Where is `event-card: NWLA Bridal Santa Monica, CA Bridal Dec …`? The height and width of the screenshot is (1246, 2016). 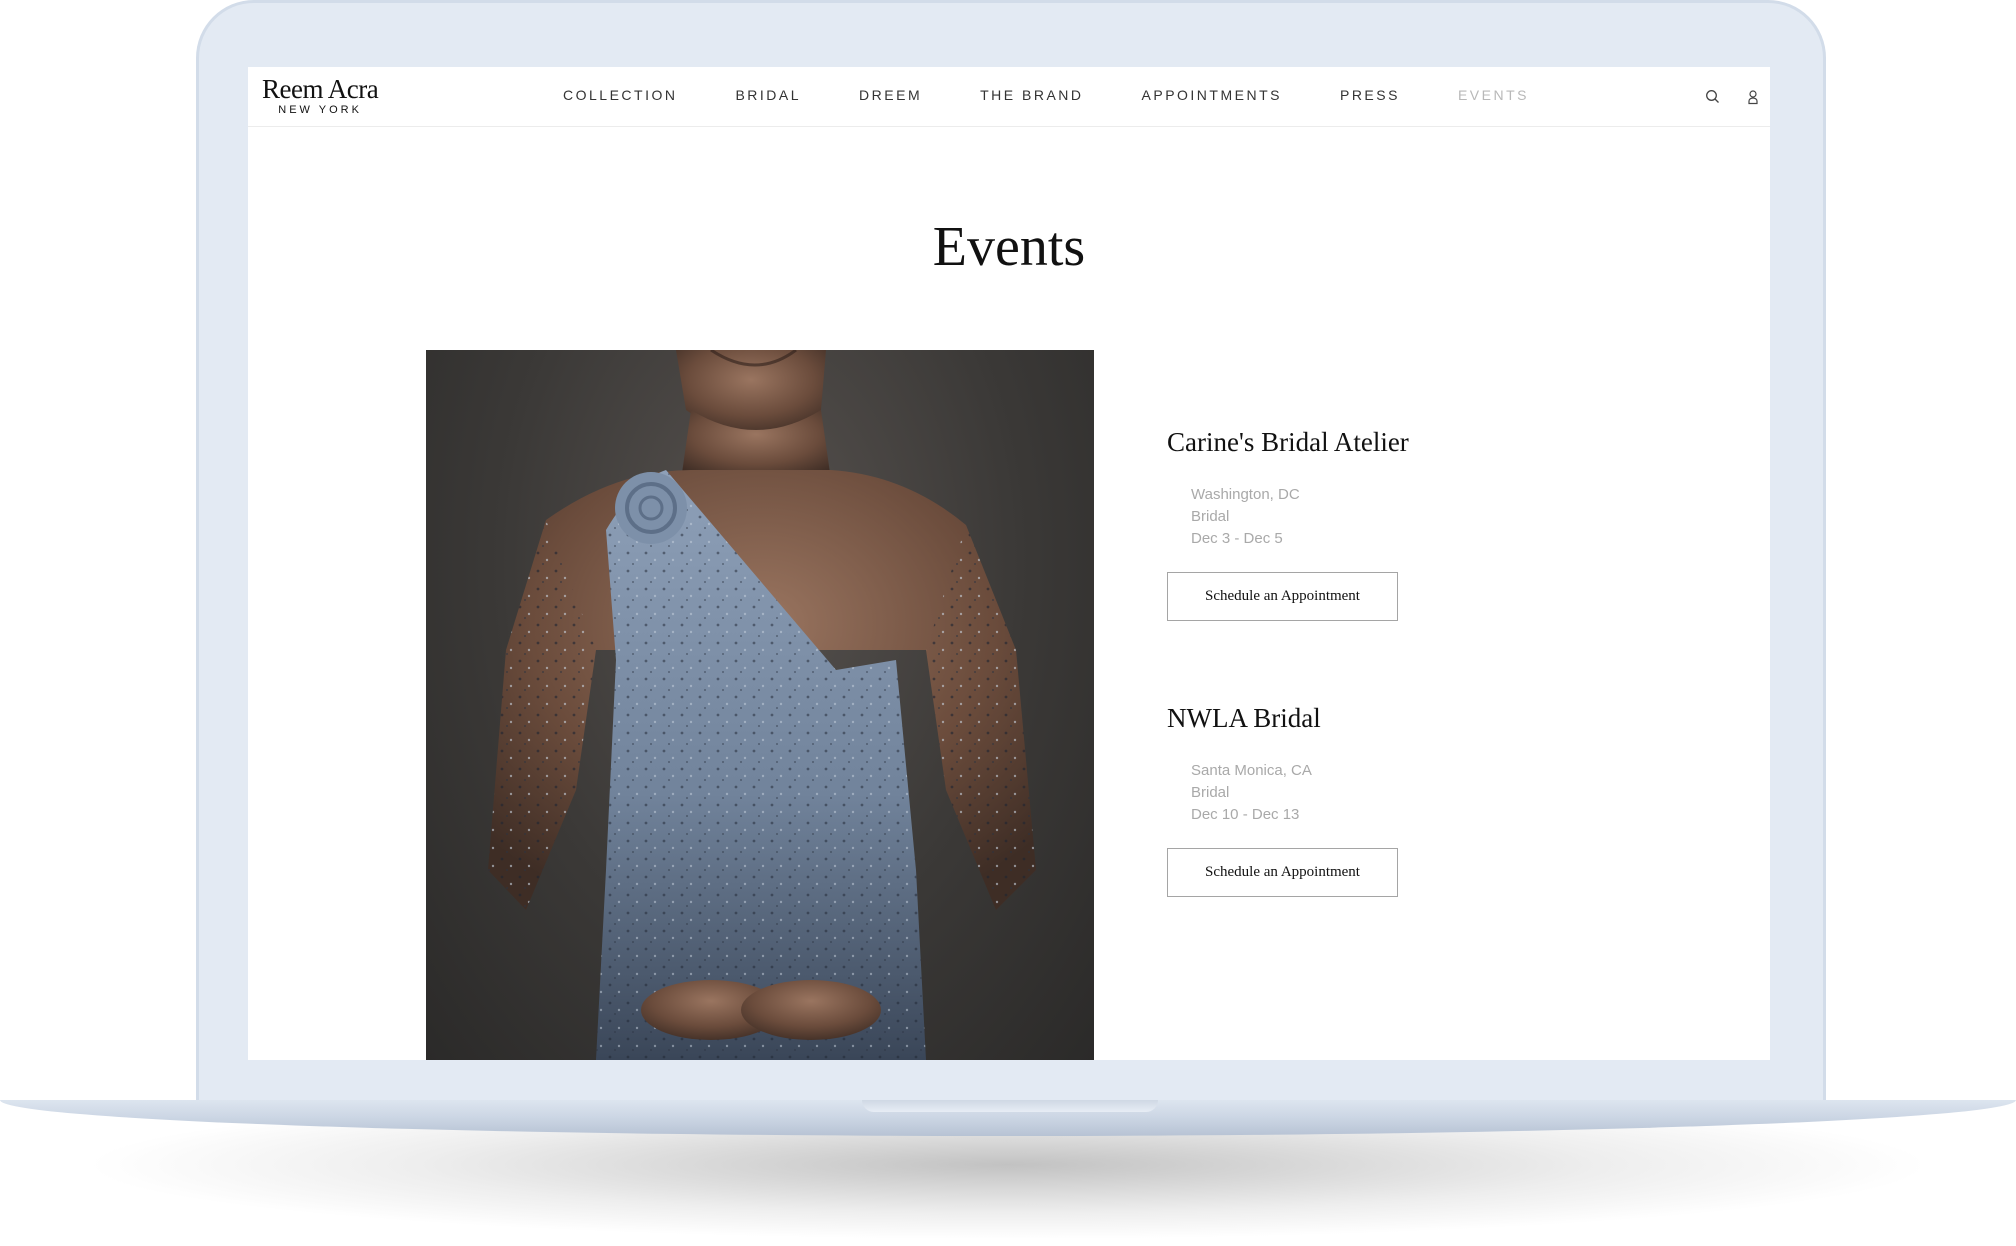
event-card: NWLA Bridal Santa Monica, CA Bridal Dec … is located at coordinates (1367, 800).